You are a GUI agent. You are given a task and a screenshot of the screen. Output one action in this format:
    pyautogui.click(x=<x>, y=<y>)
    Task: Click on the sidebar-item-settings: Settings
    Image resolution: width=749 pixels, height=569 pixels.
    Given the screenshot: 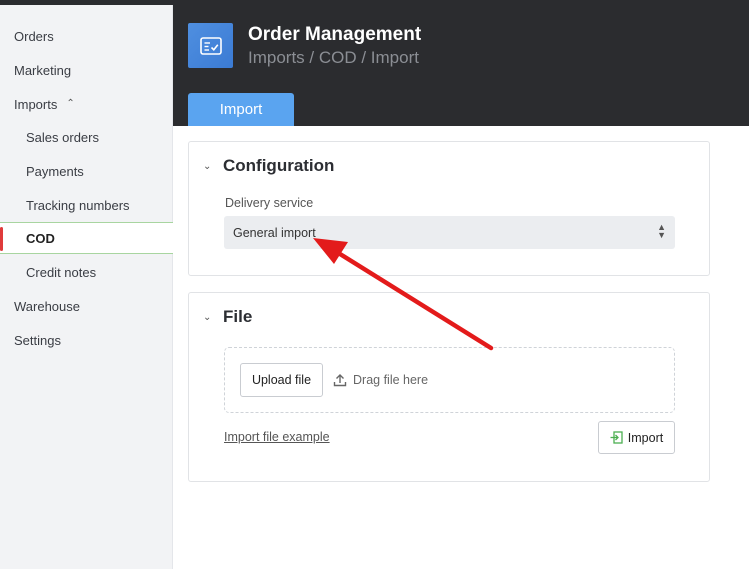 What is the action you would take?
    pyautogui.click(x=86, y=340)
    